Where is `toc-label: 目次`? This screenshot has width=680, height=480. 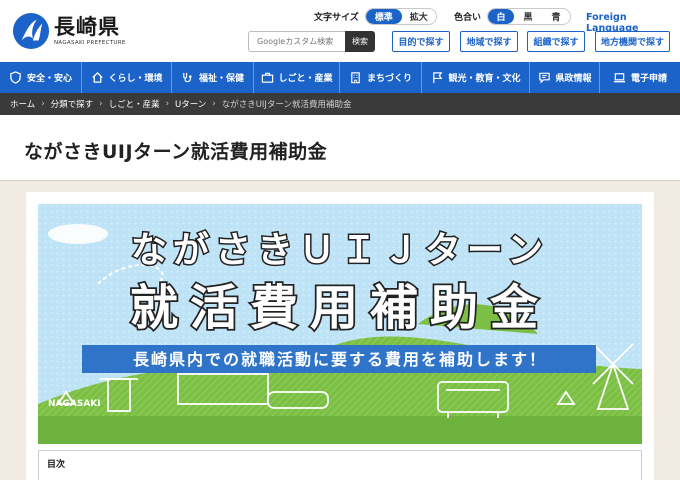
toc-label: 目次 is located at coordinates (56, 465).